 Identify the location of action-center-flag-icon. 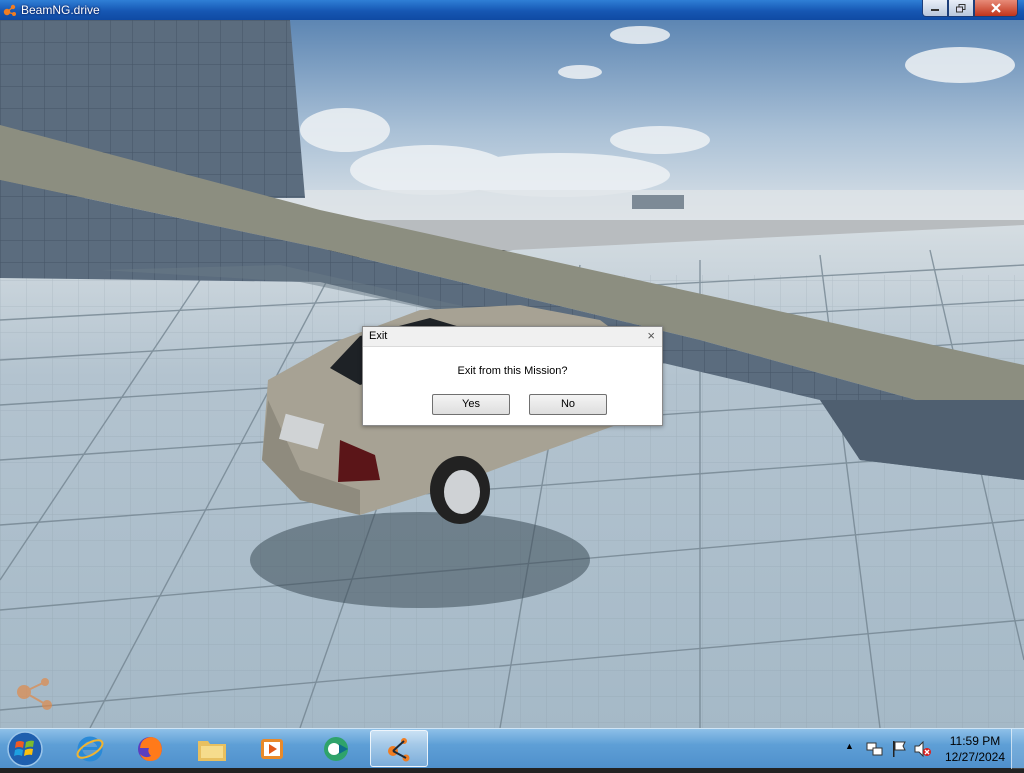
(899, 749).